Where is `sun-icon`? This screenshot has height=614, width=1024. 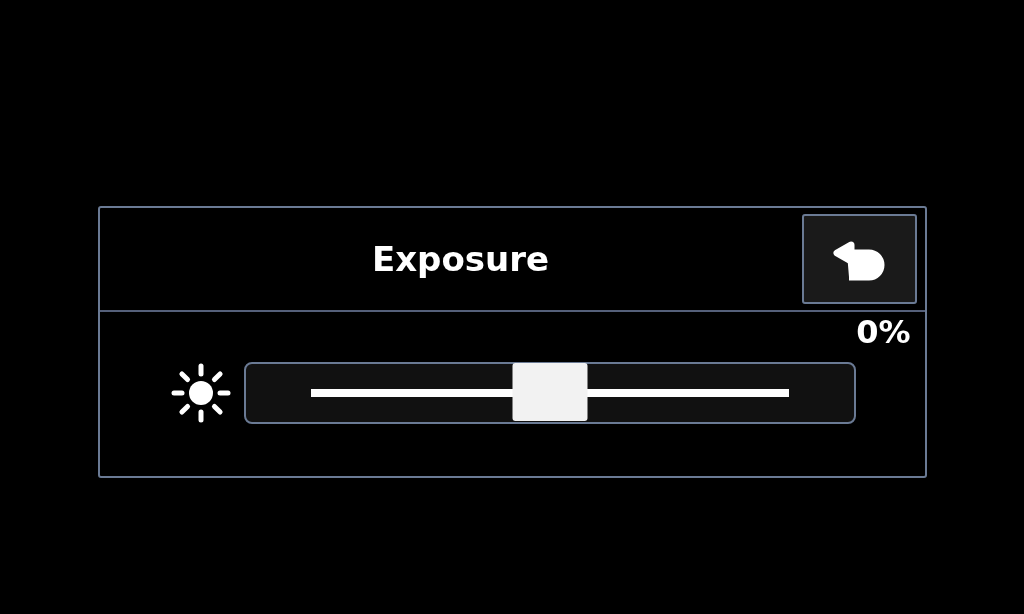 sun-icon is located at coordinates (200, 393).